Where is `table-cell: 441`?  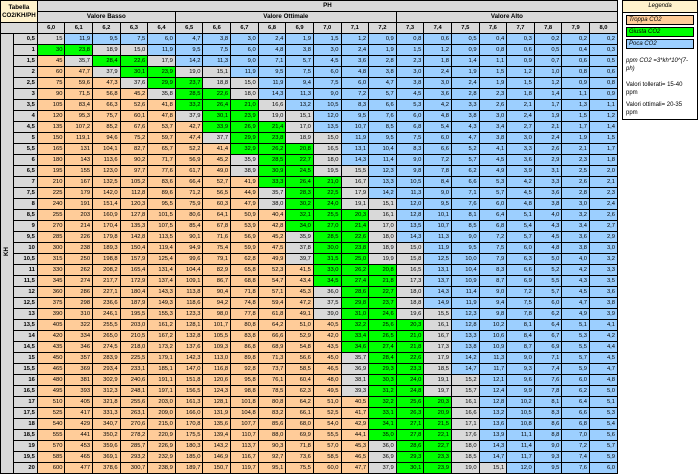 table-cell: 441 is located at coordinates (79, 435).